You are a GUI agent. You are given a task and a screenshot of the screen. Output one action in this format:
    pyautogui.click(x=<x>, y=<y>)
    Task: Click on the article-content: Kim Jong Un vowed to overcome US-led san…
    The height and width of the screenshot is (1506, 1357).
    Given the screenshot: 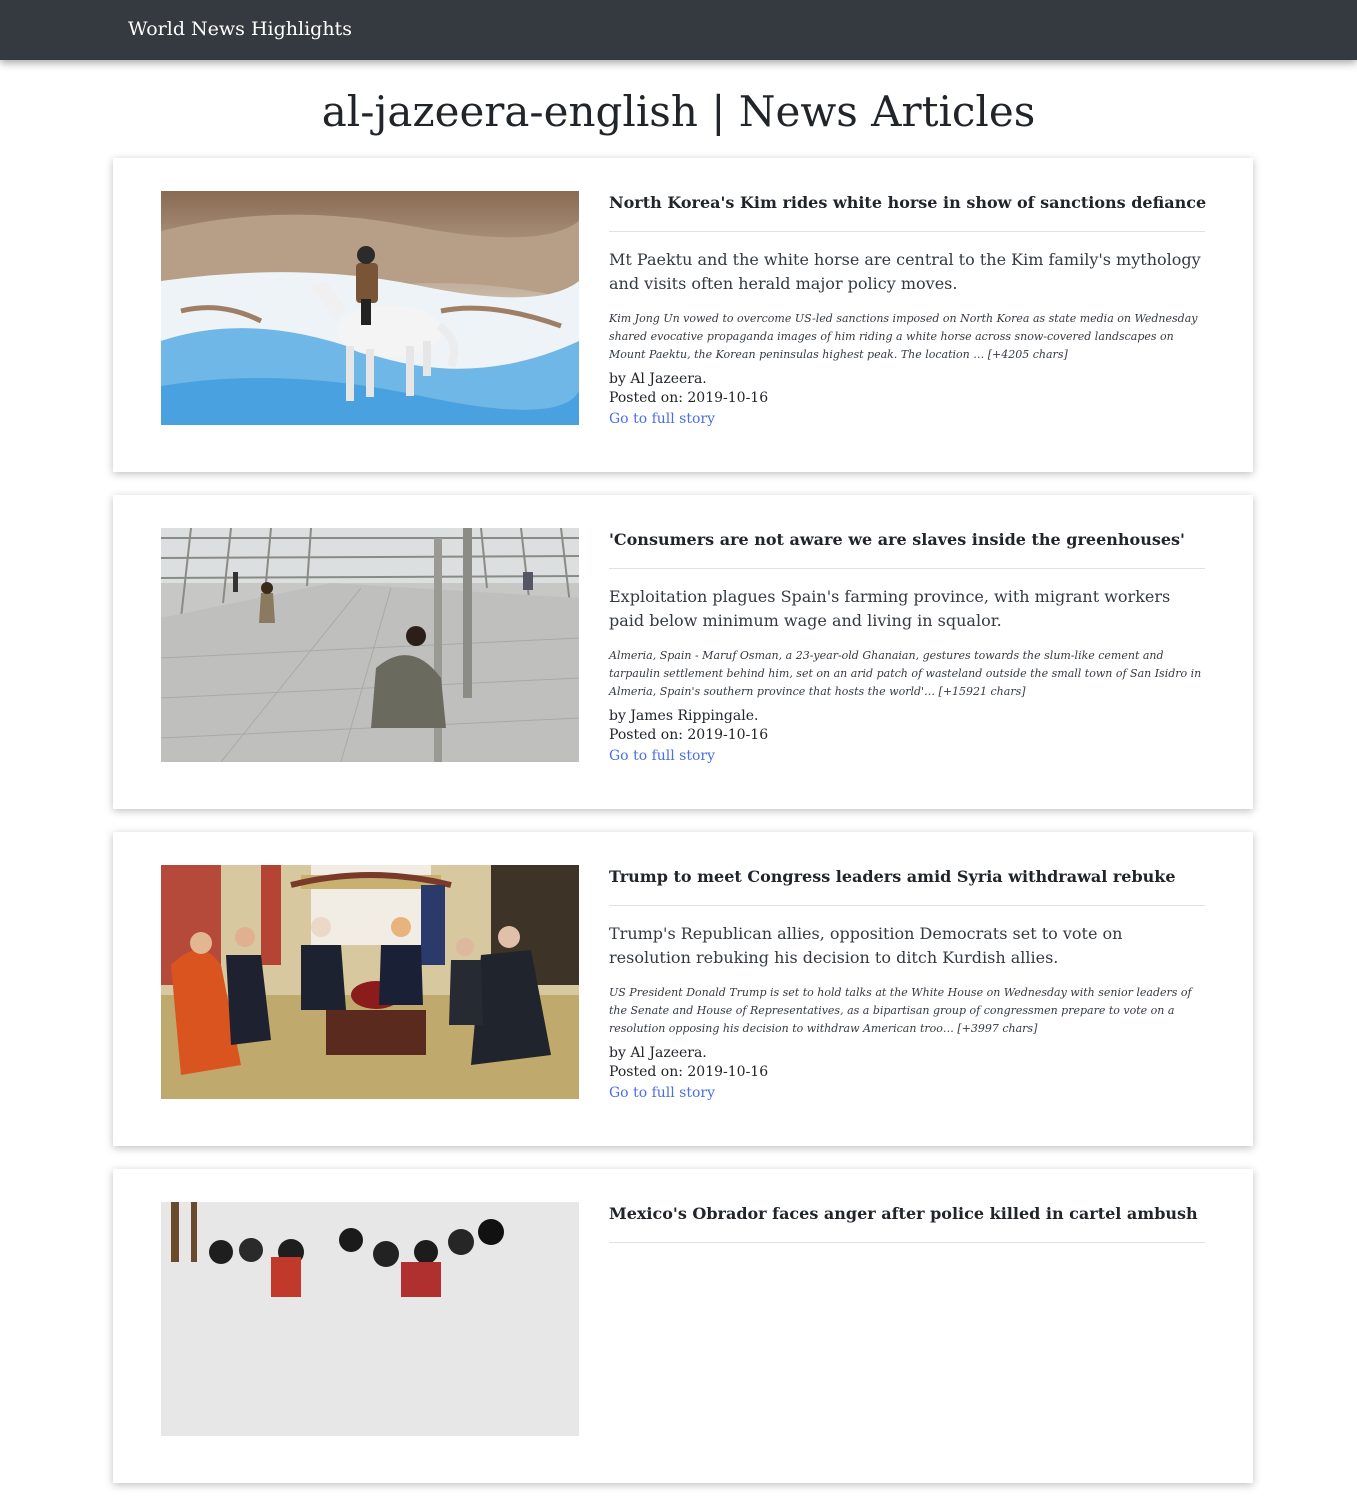 What is the action you would take?
    pyautogui.click(x=903, y=336)
    